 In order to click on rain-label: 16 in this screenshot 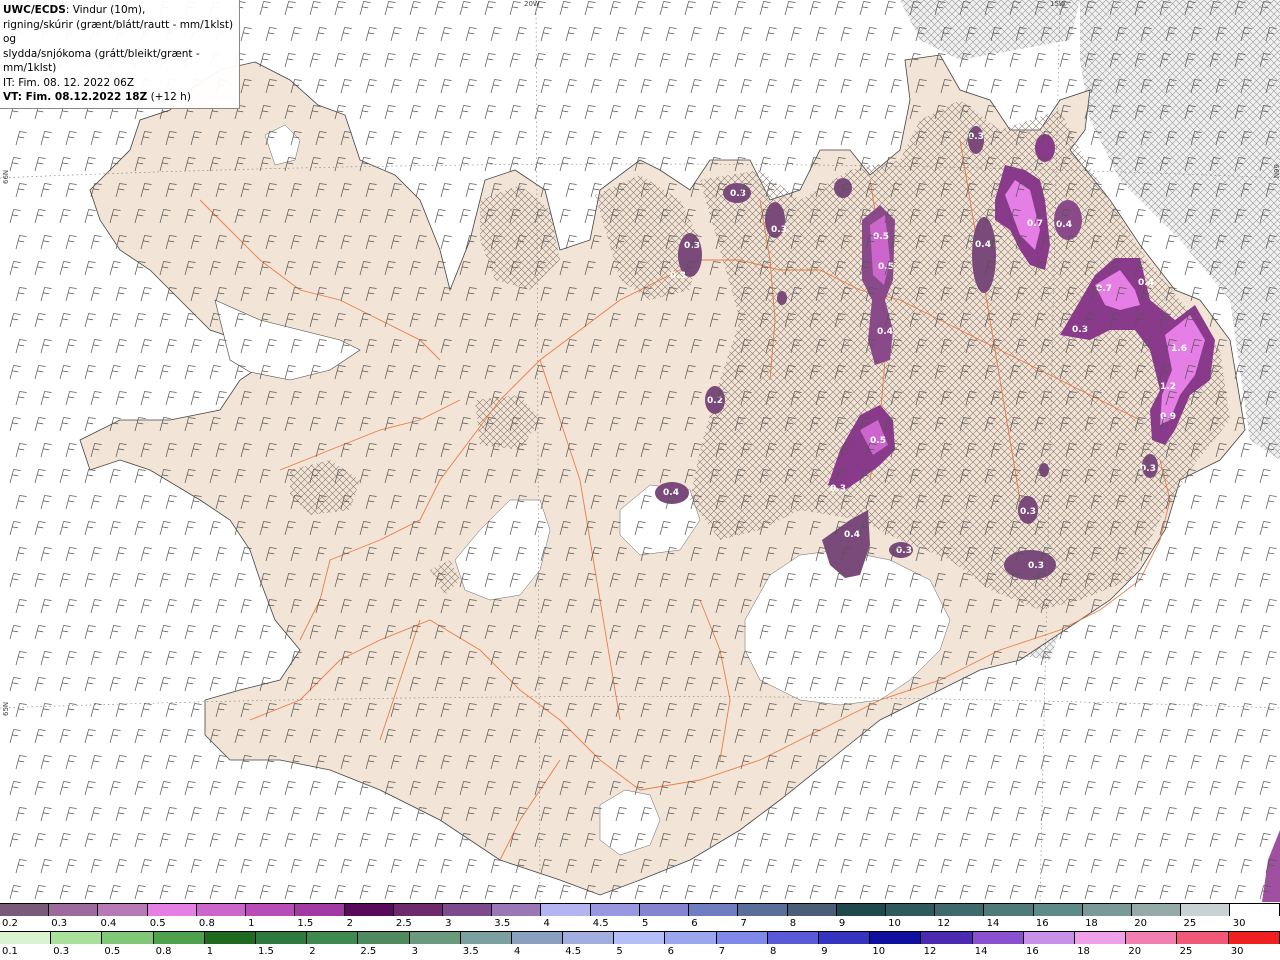, I will do `click(1032, 951)`.